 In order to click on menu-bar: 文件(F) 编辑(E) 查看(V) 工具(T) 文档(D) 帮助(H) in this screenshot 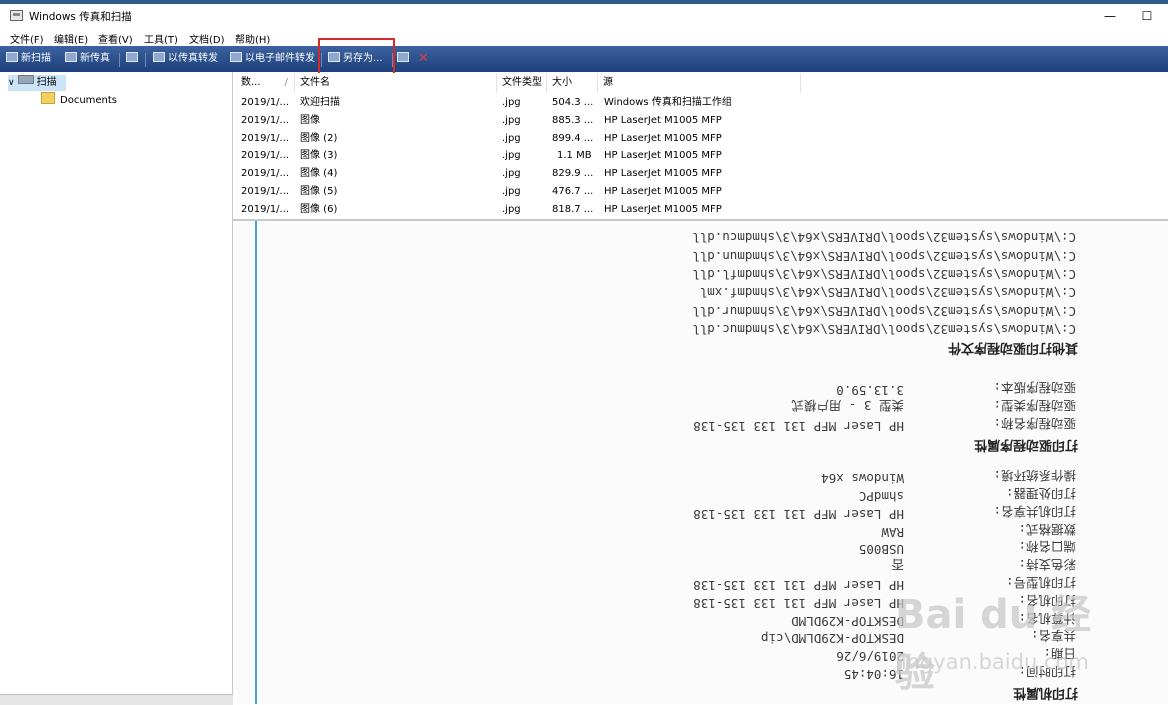, I will do `click(584, 37)`.